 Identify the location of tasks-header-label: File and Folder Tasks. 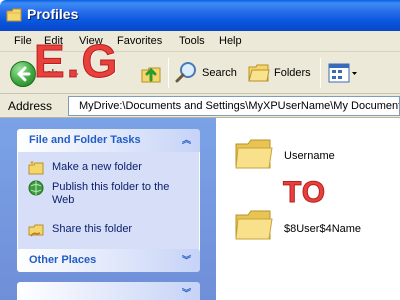
(85, 140).